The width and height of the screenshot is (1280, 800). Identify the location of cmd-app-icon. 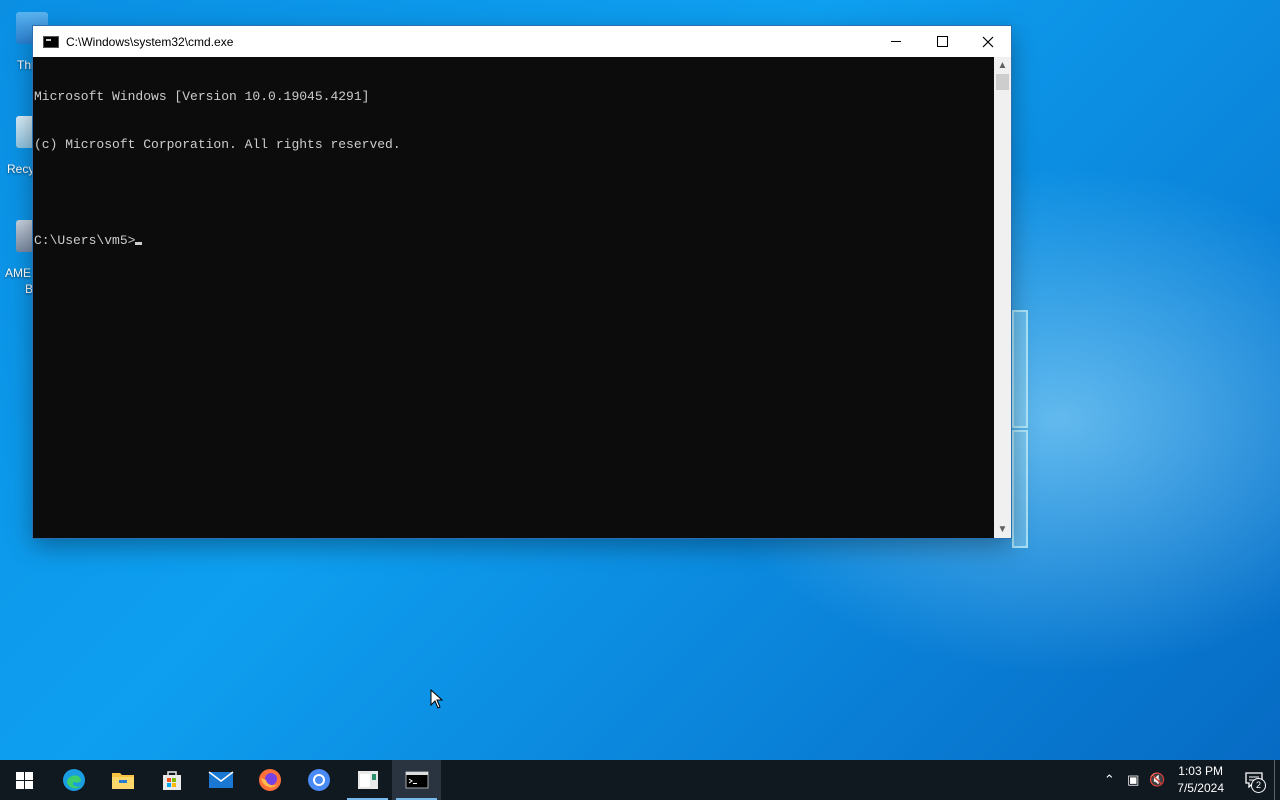
(51, 41).